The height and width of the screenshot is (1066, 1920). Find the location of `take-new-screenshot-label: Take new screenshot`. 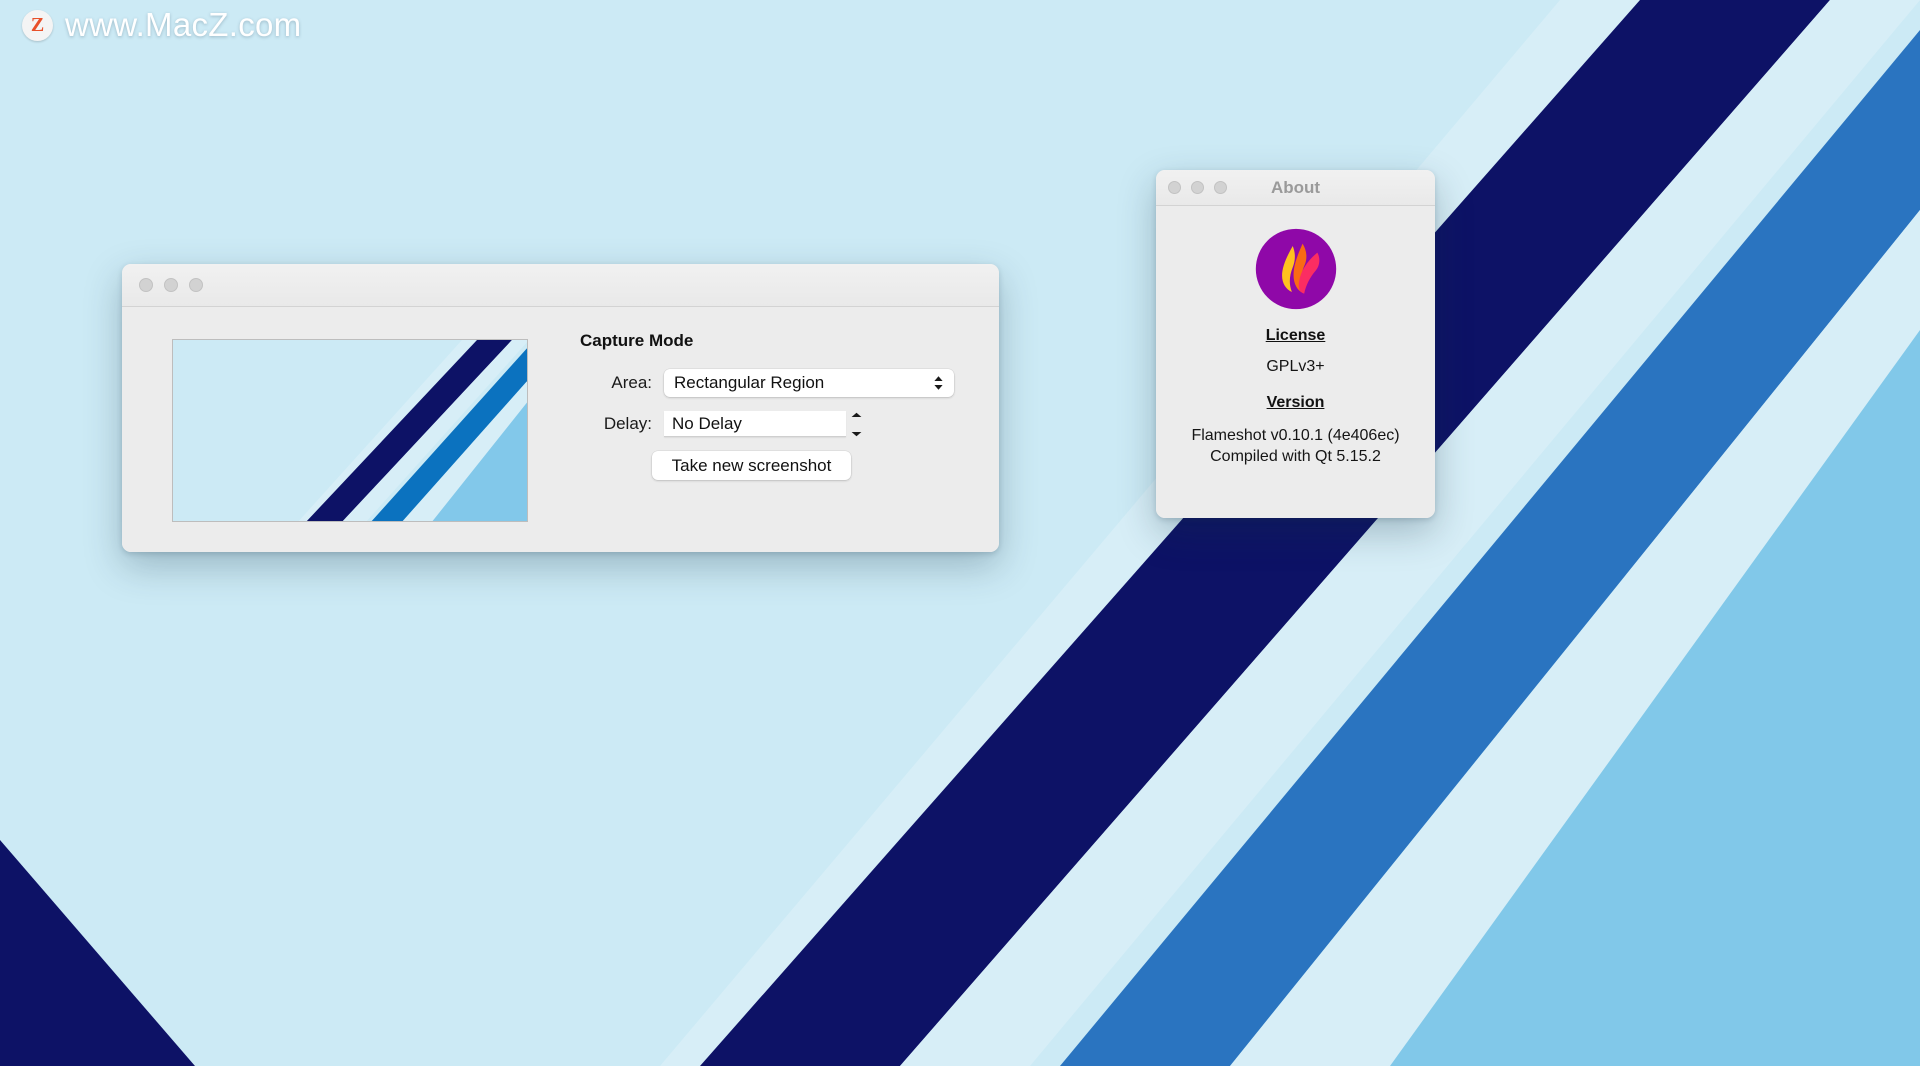

take-new-screenshot-label: Take new screenshot is located at coordinates (751, 465).